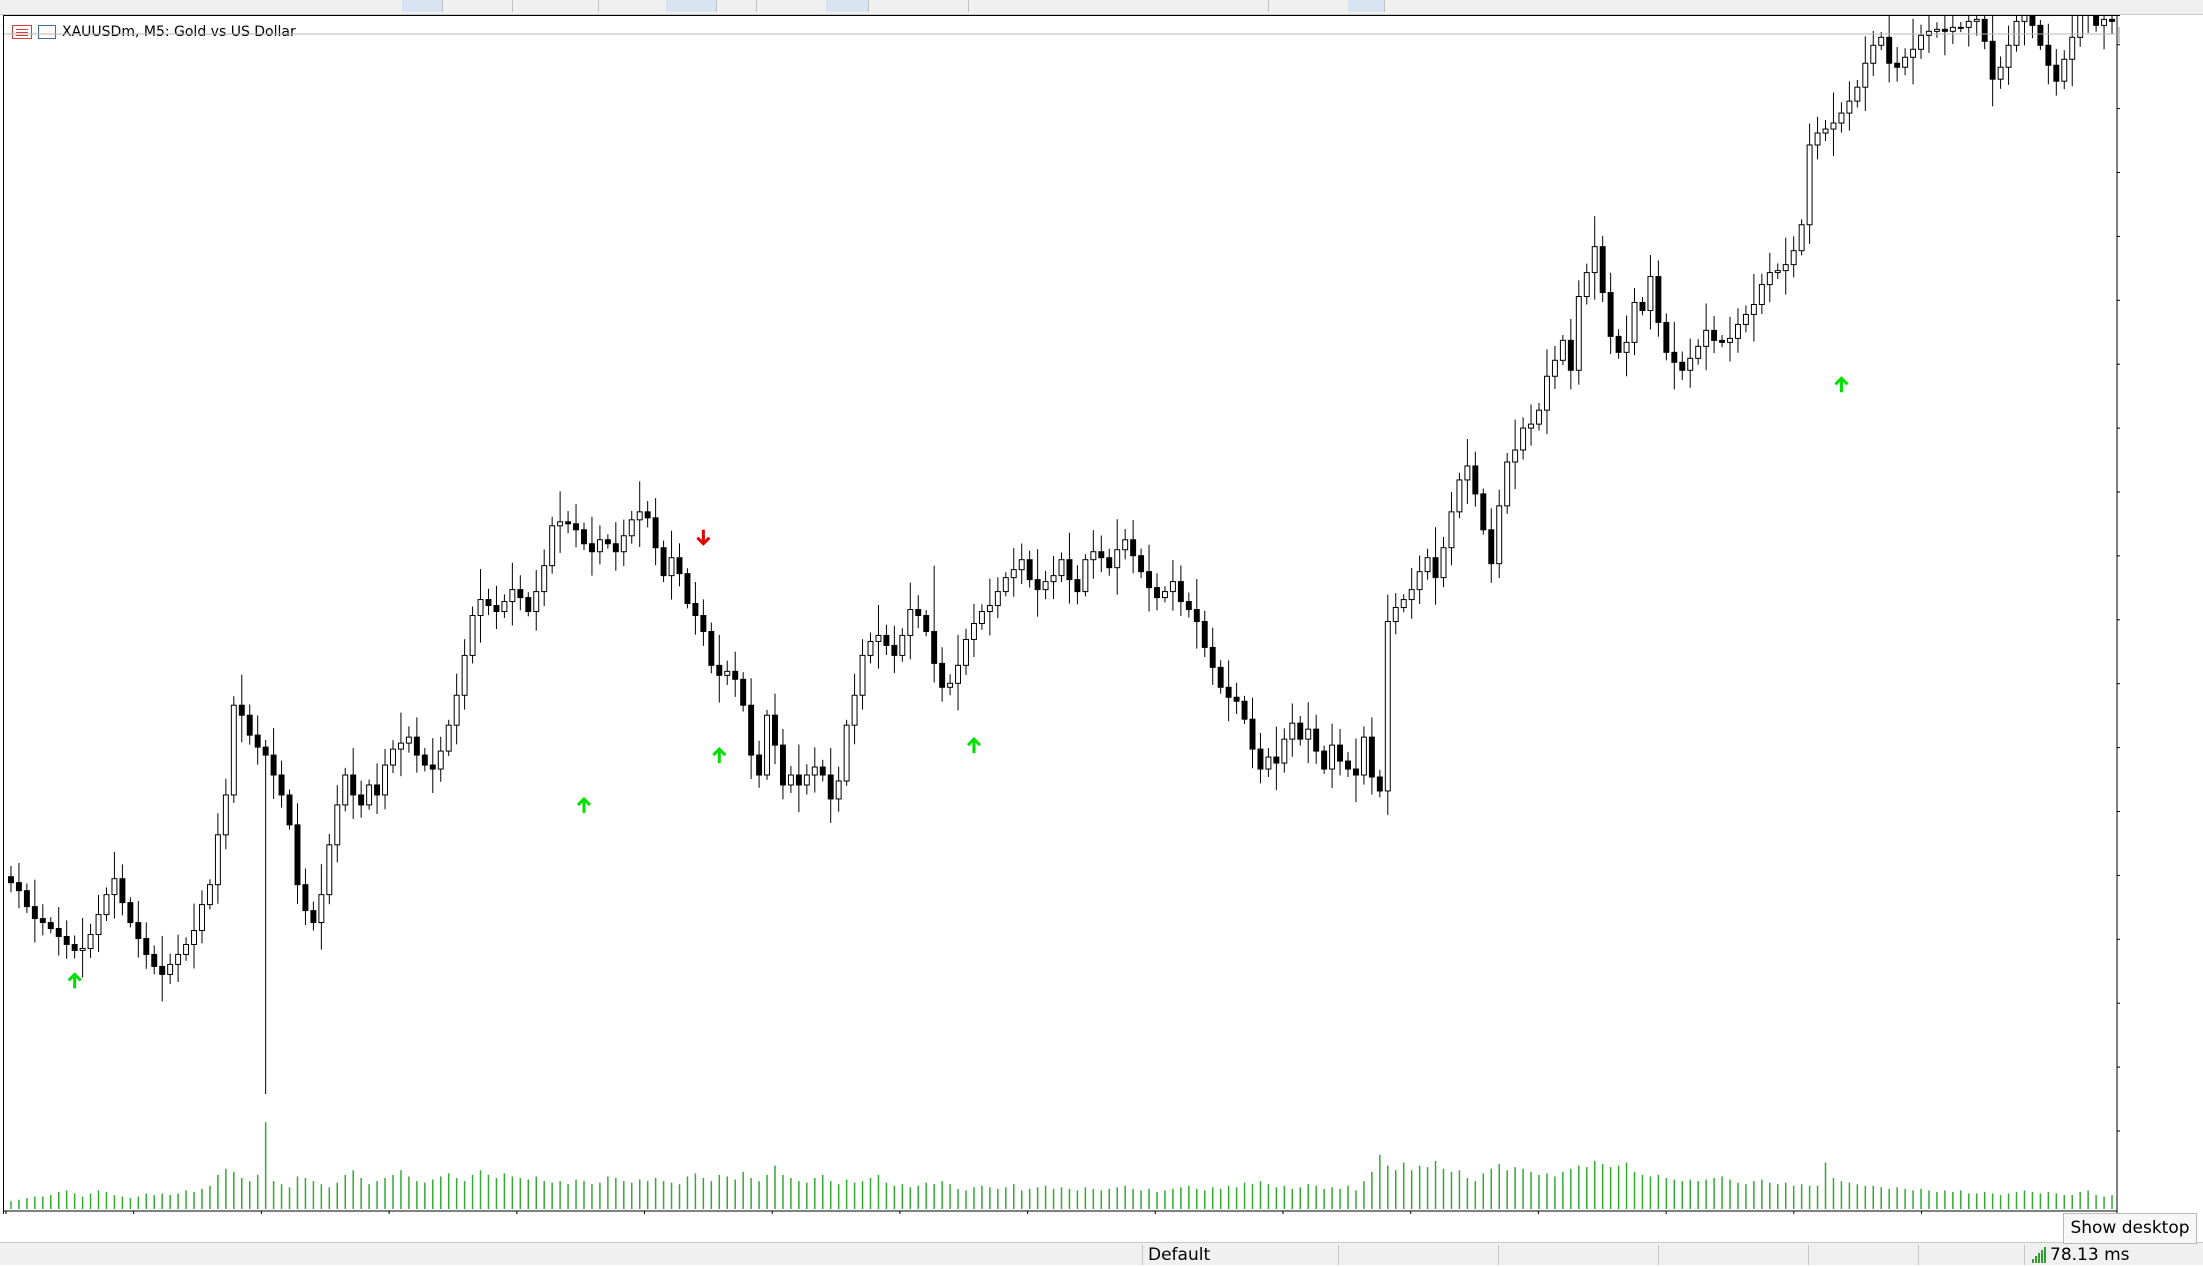  What do you see at coordinates (1179, 1254) in the screenshot?
I see `profile-name: Default` at bounding box center [1179, 1254].